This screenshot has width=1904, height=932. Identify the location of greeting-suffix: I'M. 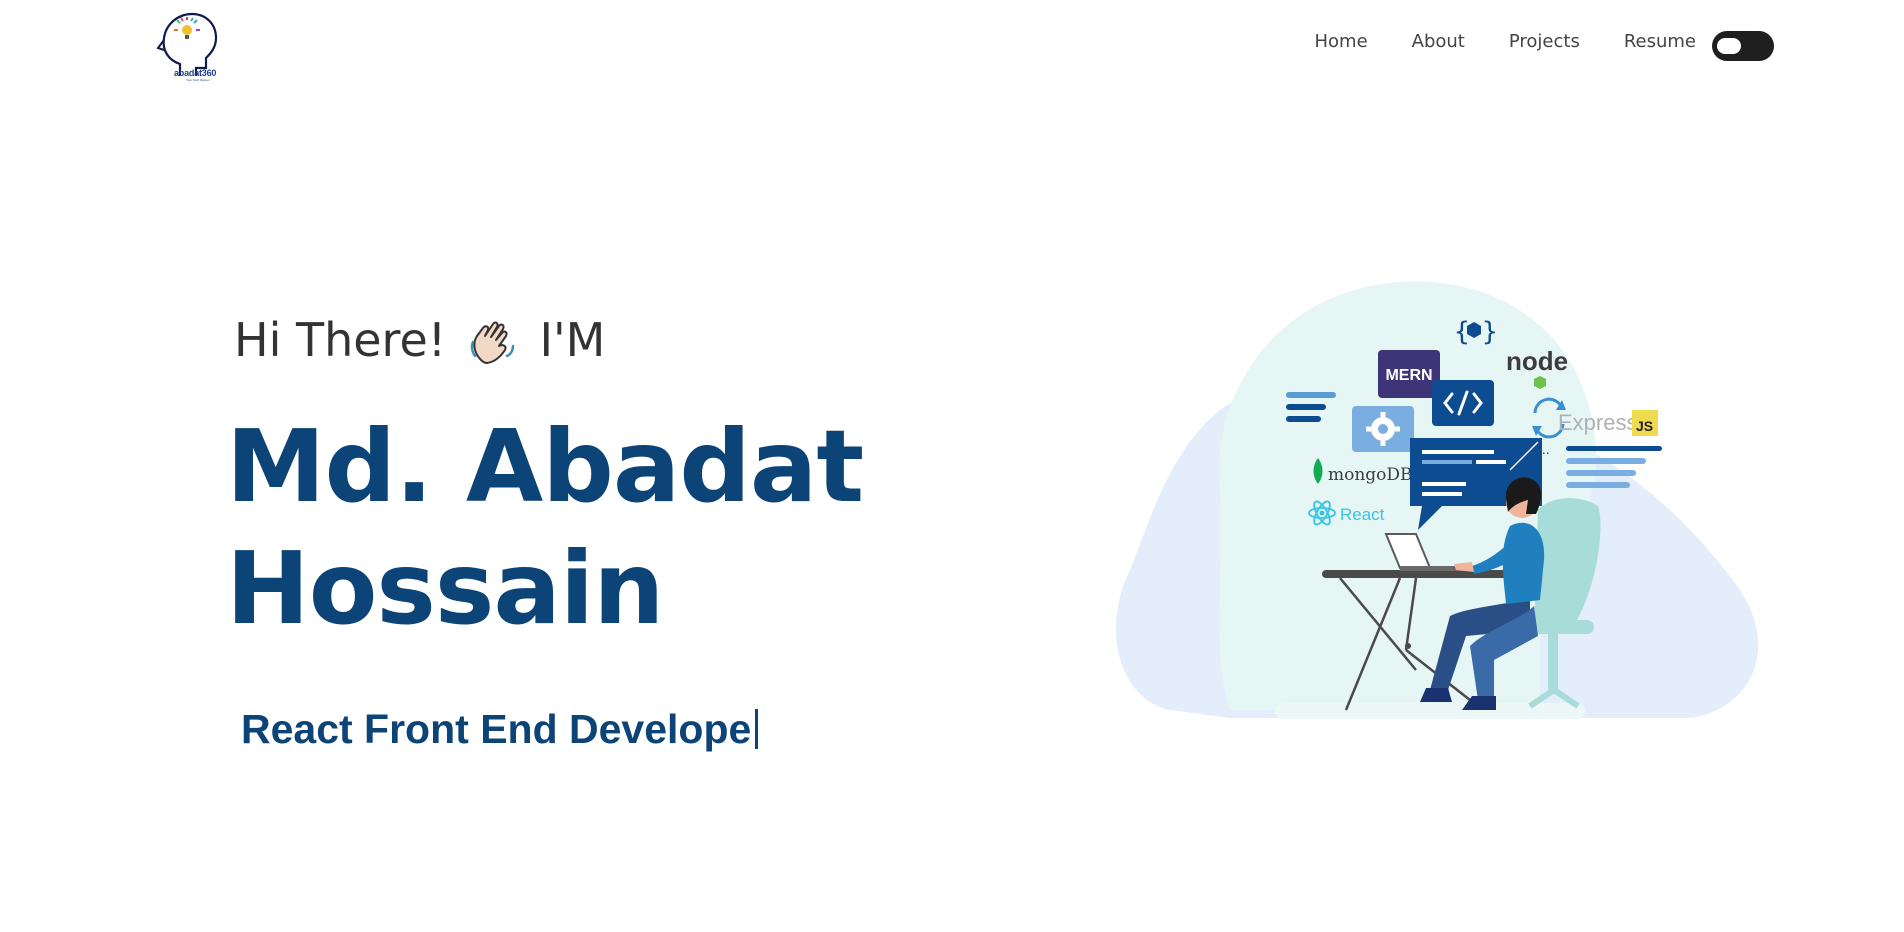
(572, 340).